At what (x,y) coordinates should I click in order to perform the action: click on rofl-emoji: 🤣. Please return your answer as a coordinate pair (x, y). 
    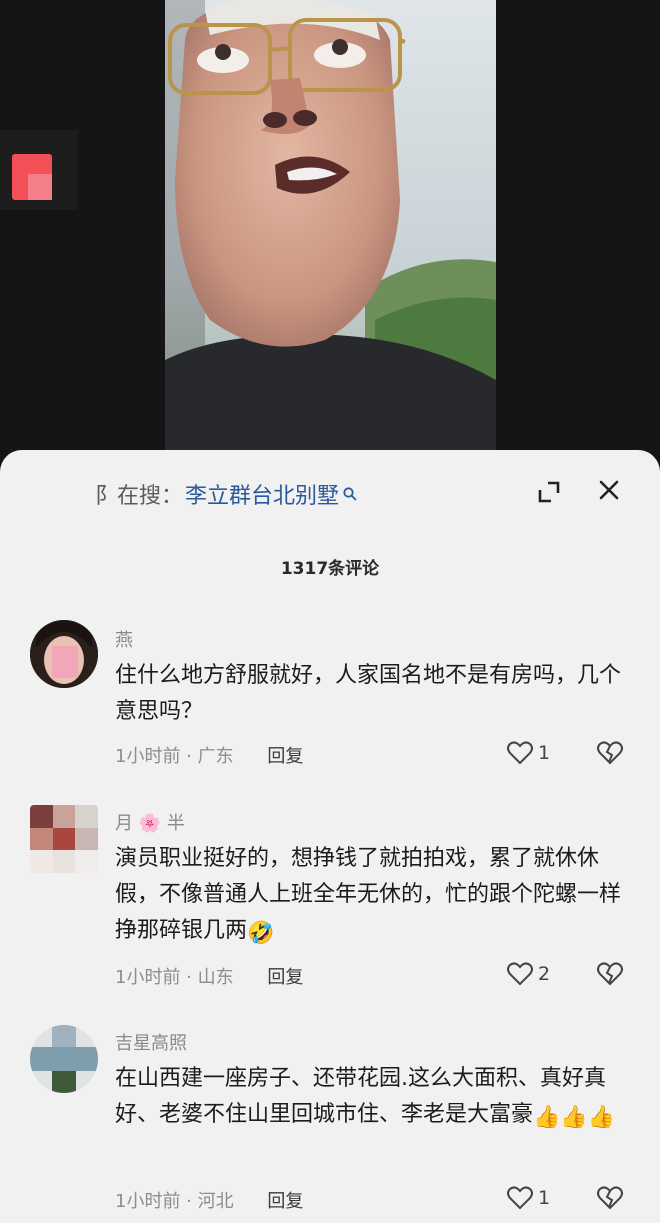
    Looking at the image, I should click on (261, 933).